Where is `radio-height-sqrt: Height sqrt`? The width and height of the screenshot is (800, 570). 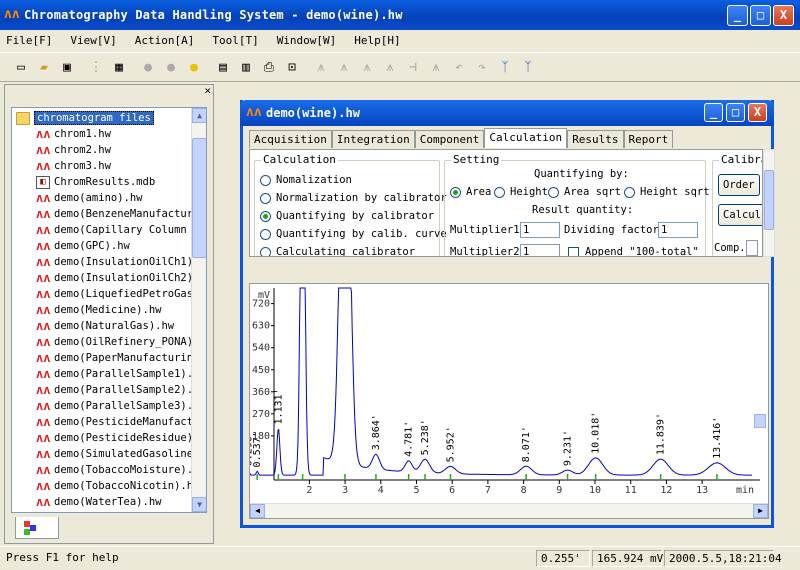
radio-height-sqrt: Height sqrt is located at coordinates (667, 192).